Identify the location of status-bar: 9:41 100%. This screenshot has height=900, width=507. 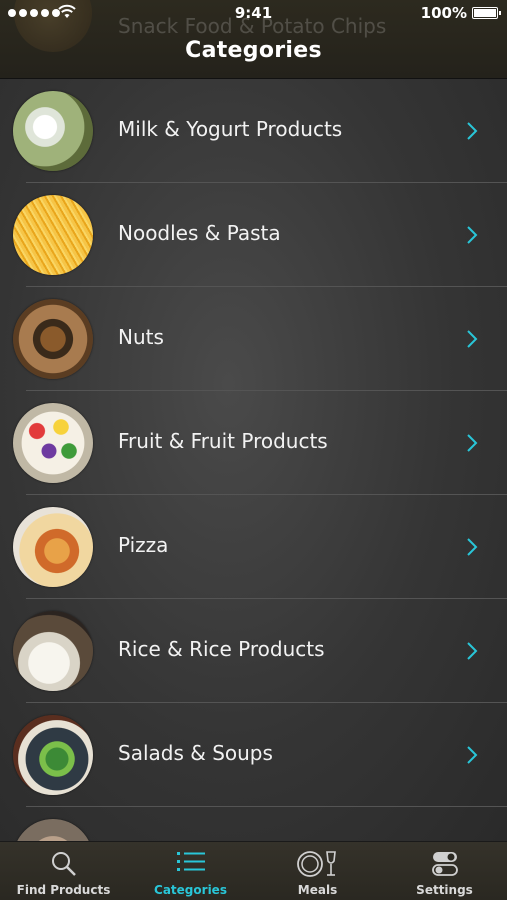
(253, 14).